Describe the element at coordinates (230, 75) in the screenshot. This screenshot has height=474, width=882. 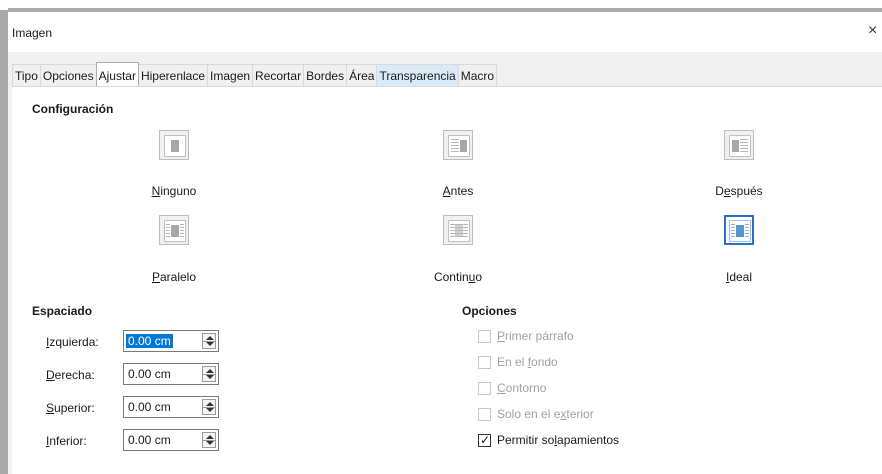
I see `tab-imagen: Imagen` at that location.